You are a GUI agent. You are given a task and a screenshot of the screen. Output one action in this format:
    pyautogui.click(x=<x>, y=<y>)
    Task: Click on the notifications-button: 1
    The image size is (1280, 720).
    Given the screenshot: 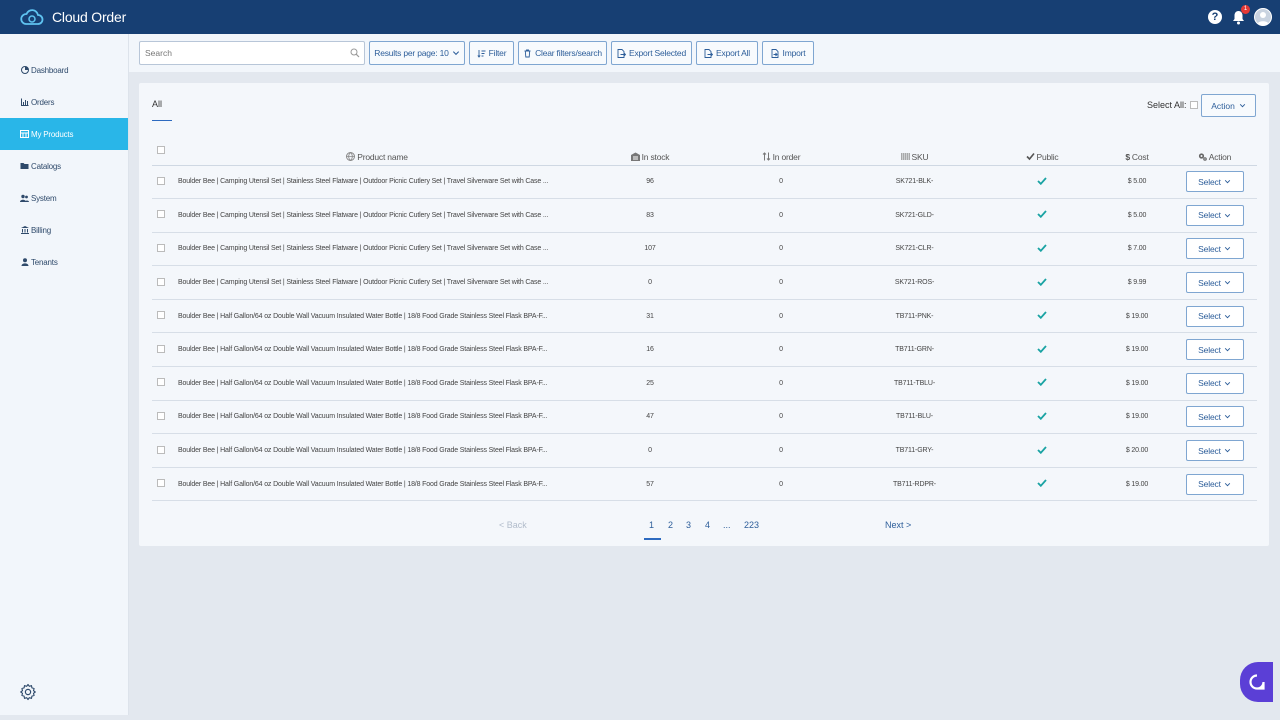 What is the action you would take?
    pyautogui.click(x=1240, y=15)
    